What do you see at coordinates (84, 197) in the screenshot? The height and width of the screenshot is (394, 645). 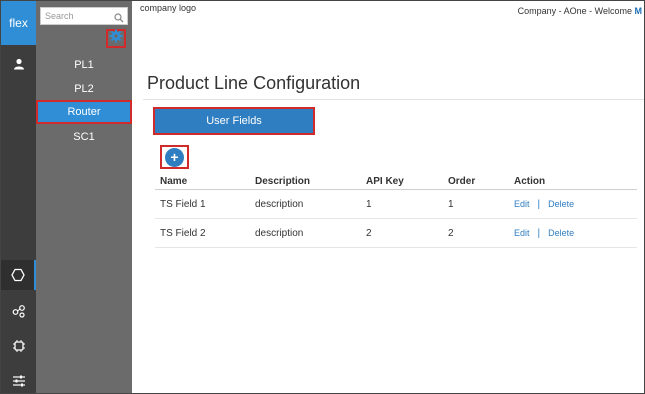 I see `product-line-sidebar: PL1 PL2 Router SC1` at bounding box center [84, 197].